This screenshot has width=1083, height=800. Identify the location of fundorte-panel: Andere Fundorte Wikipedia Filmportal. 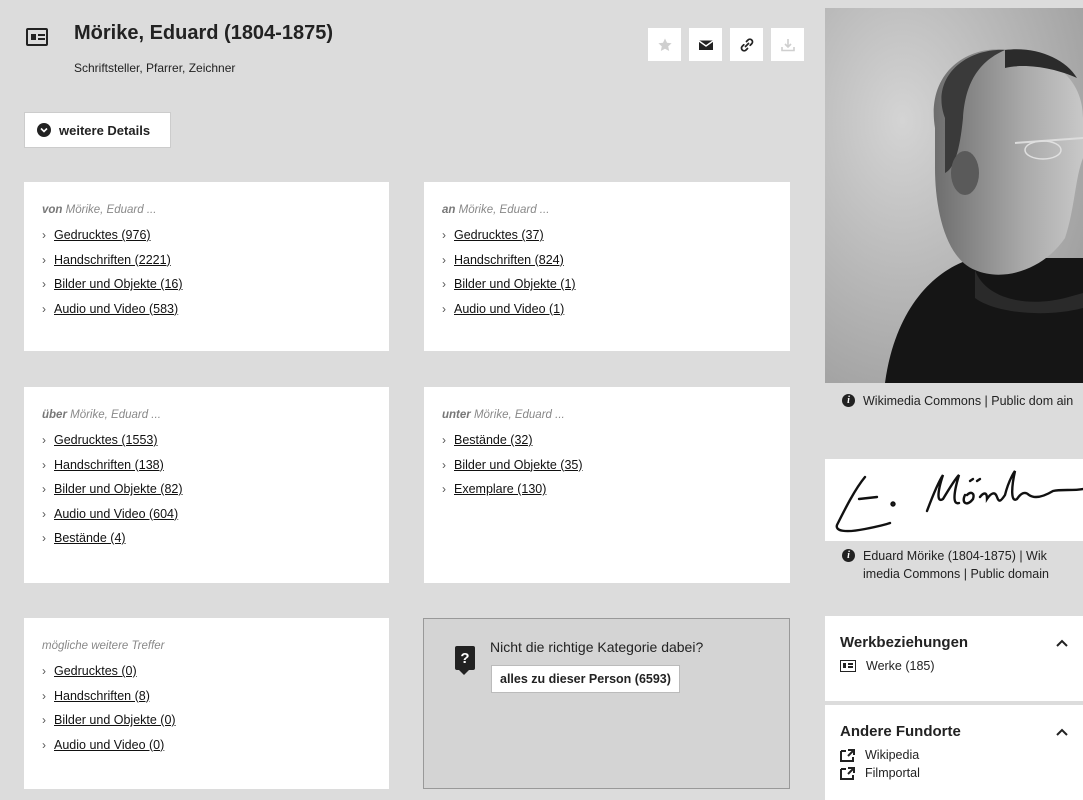
(954, 752).